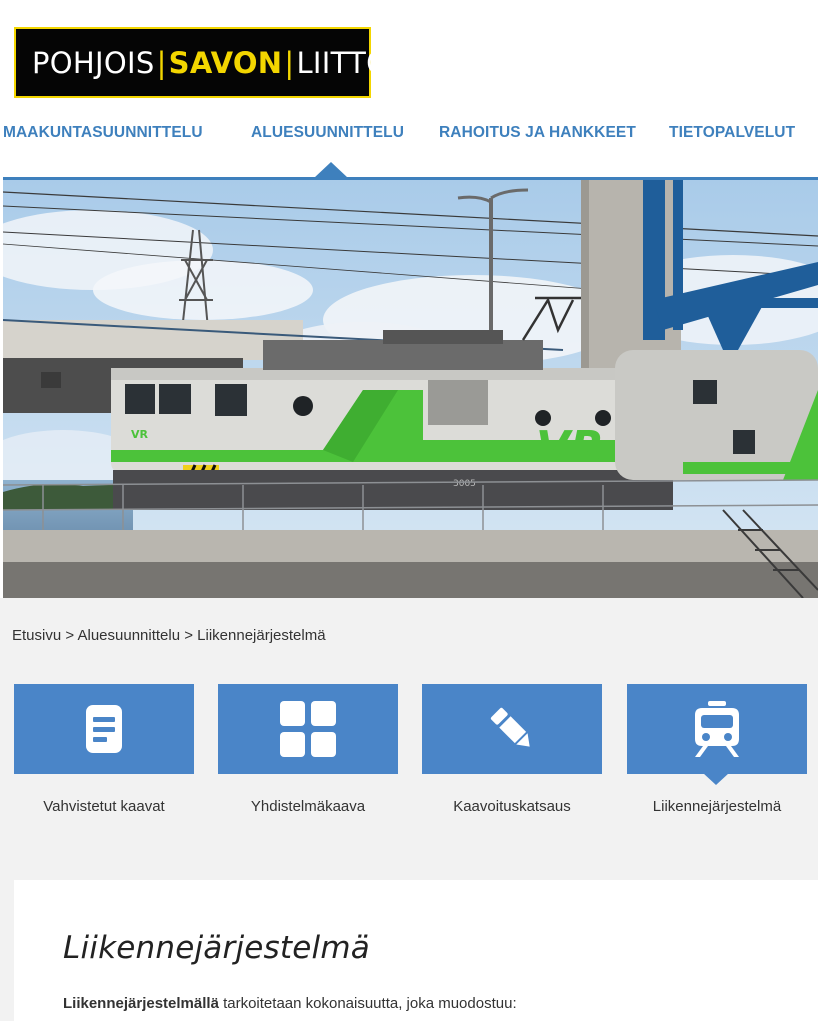  Describe the element at coordinates (716, 779) in the screenshot. I see `tile-active-indicator` at that location.